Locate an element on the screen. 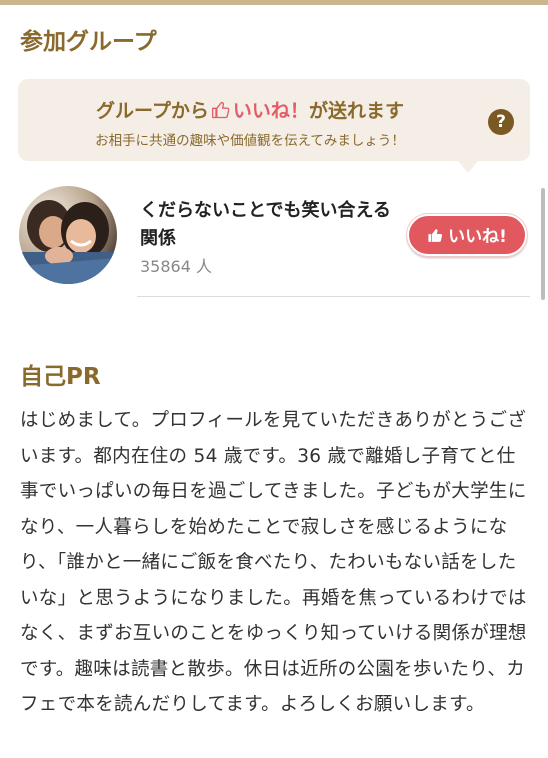  question-icon: ? is located at coordinates (501, 122).